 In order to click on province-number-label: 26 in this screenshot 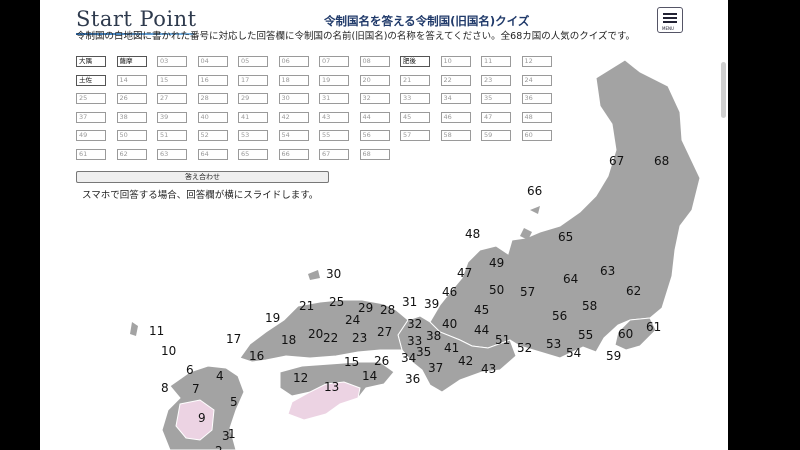, I will do `click(381, 361)`.